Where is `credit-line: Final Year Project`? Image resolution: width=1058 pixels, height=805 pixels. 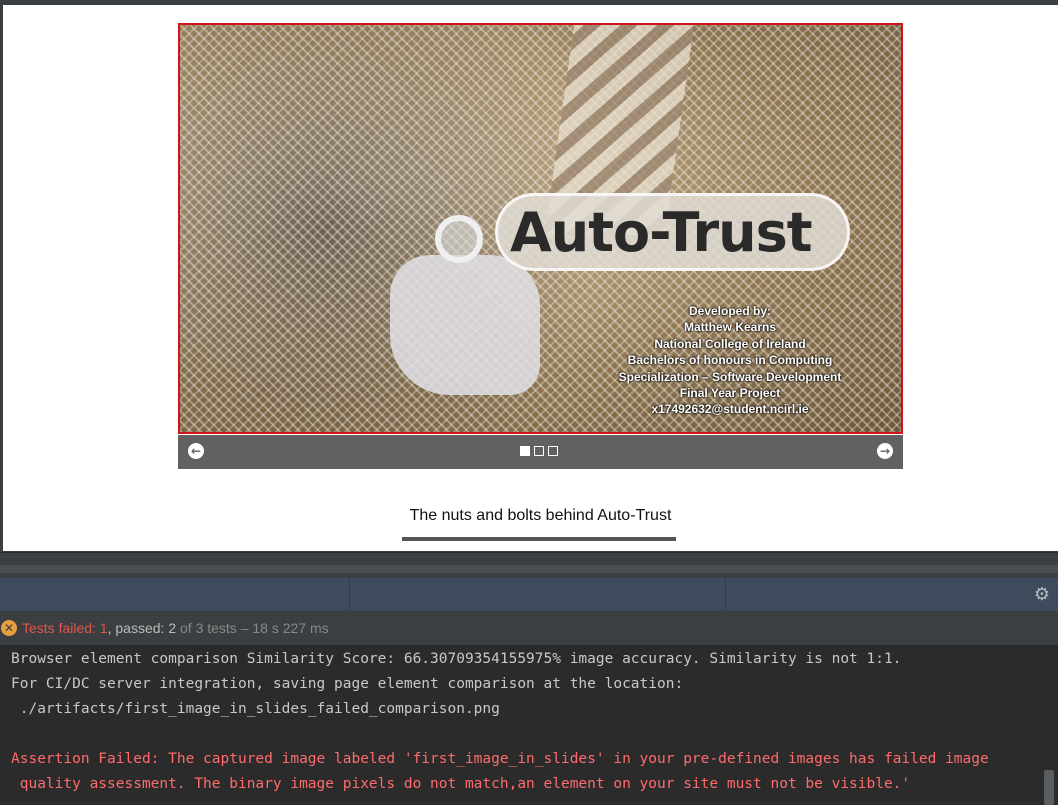
credit-line: Final Year Project is located at coordinates (730, 393).